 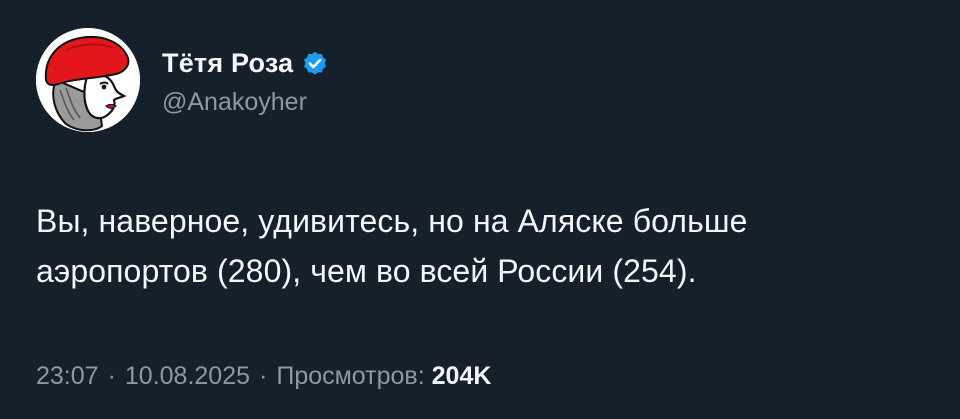 I want to click on tweet-date: 10.08.2025, so click(x=187, y=376).